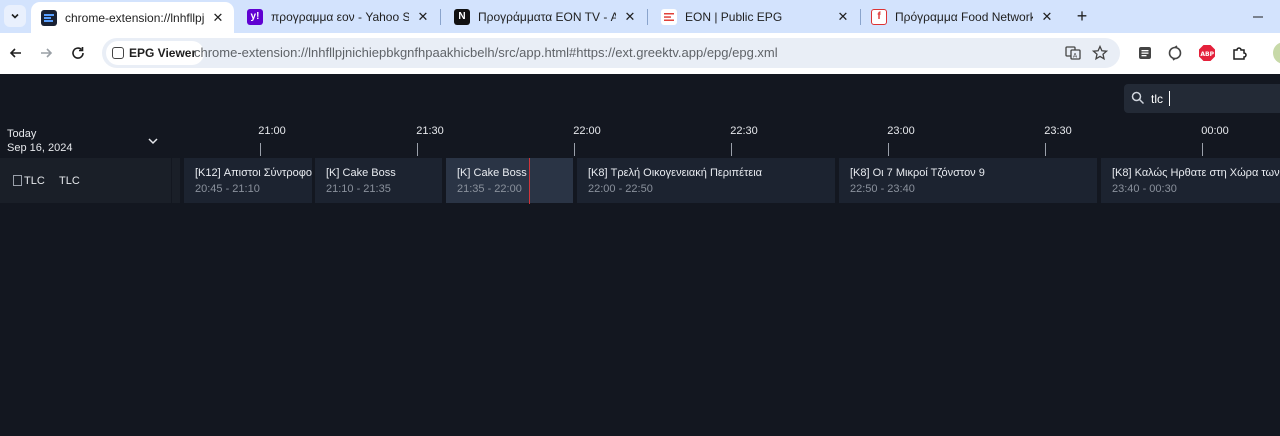  Describe the element at coordinates (22, 134) in the screenshot. I see `date-day-label: Today` at that location.